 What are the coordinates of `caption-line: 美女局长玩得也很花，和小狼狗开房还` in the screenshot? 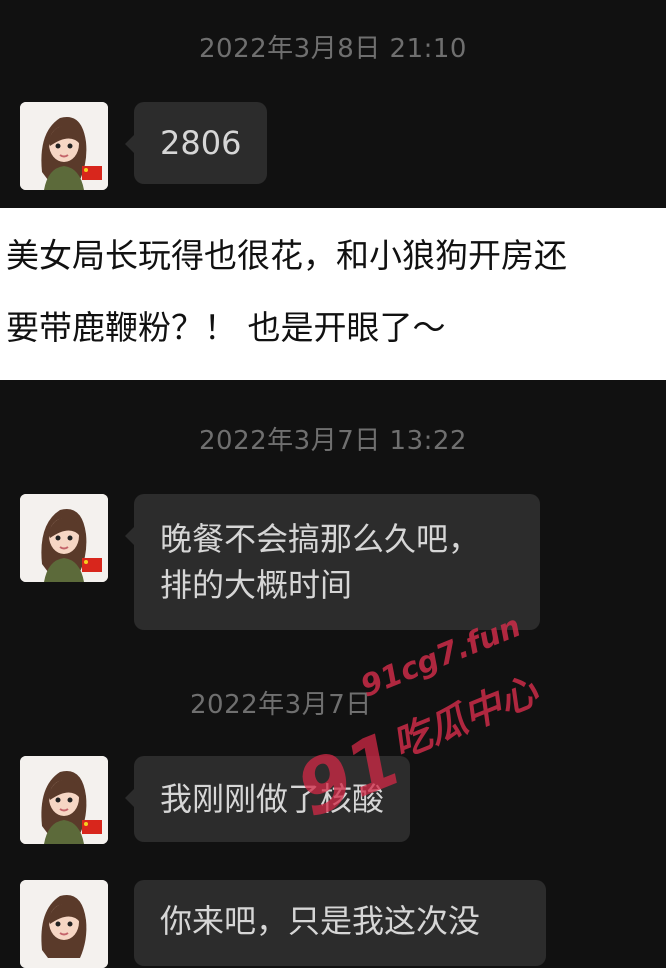 It's located at (286, 255).